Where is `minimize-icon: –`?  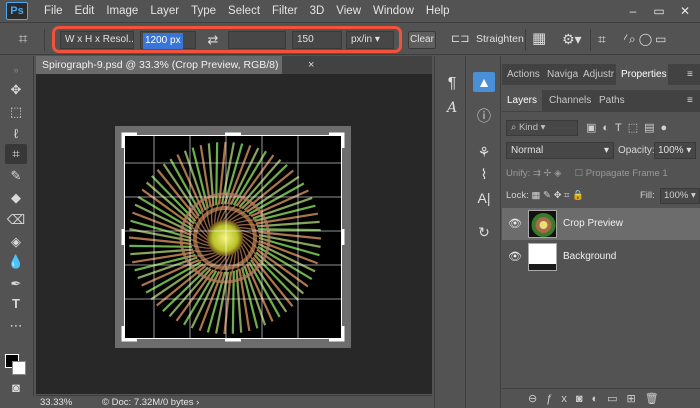
minimize-icon: – is located at coordinates (633, 11).